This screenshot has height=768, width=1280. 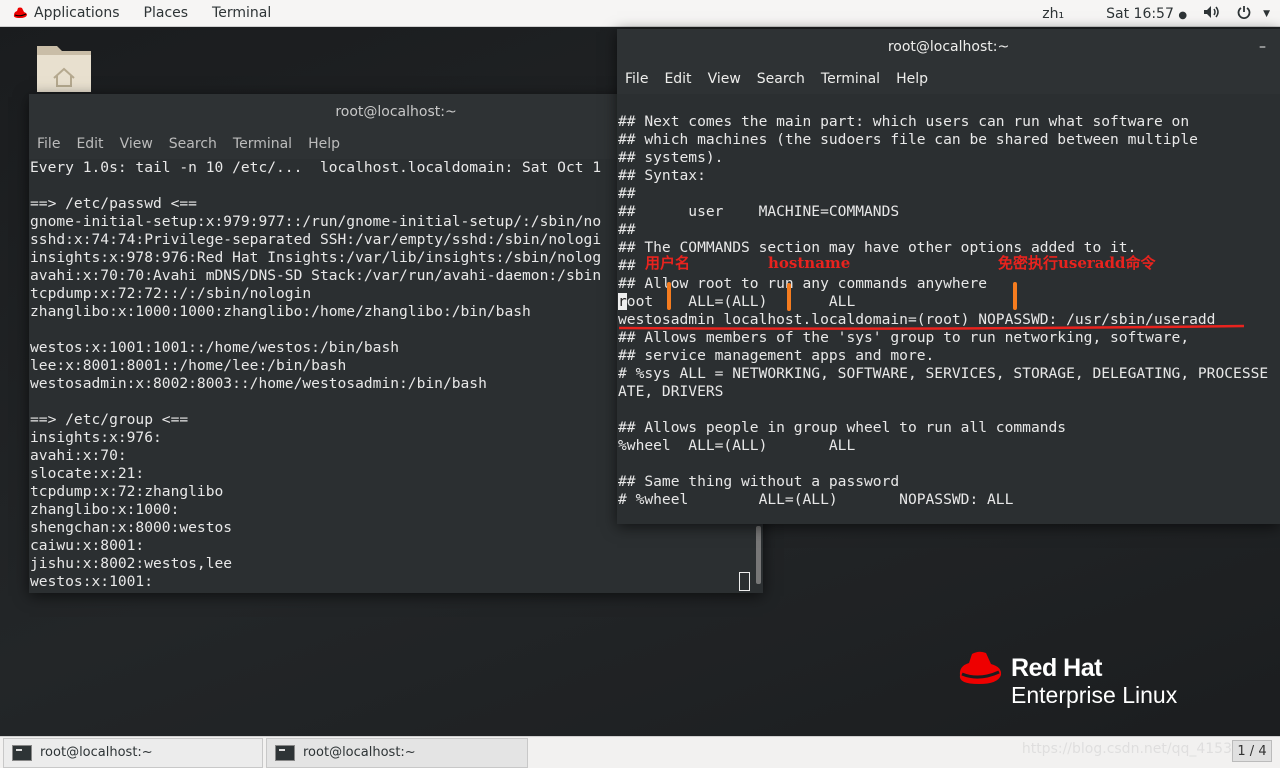 I want to click on terminal-line: ## user MACHINE=COMMANDS, so click(x=759, y=211).